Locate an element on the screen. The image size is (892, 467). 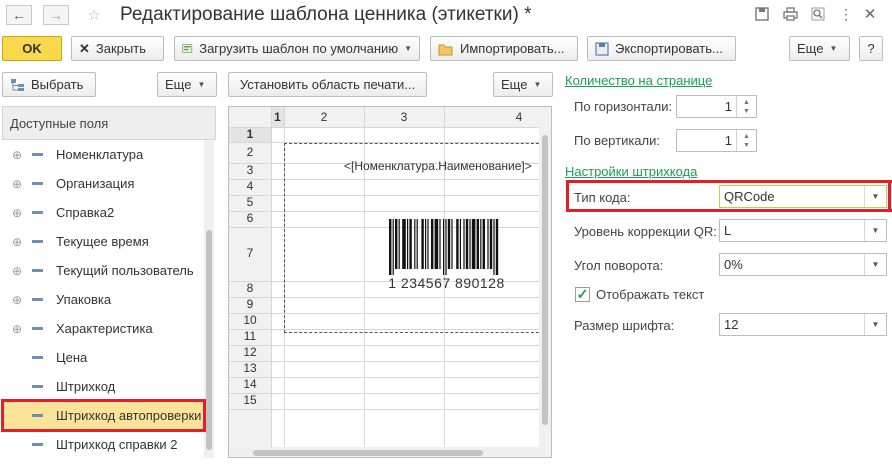
close-icon: ✕ is located at coordinates (84, 48).